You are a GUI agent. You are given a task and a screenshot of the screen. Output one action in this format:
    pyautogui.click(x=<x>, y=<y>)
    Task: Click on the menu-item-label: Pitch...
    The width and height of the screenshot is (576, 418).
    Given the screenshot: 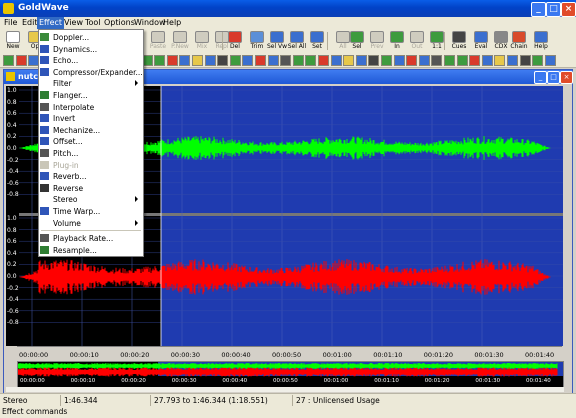 What is the action you would take?
    pyautogui.click(x=66, y=153)
    